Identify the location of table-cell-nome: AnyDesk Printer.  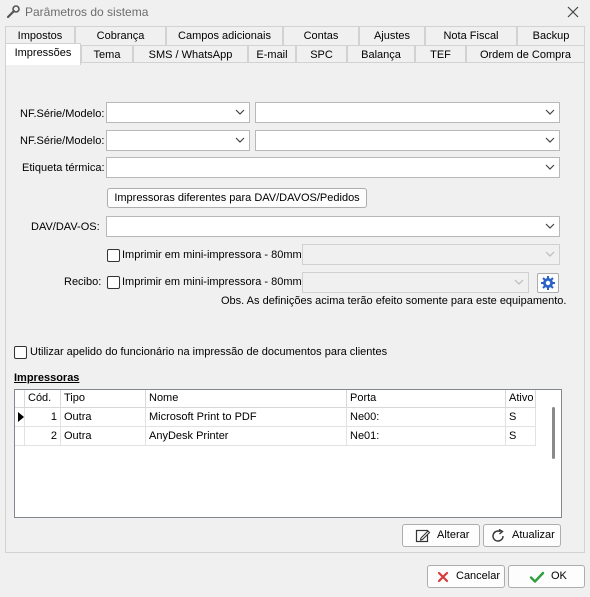
(246, 436).